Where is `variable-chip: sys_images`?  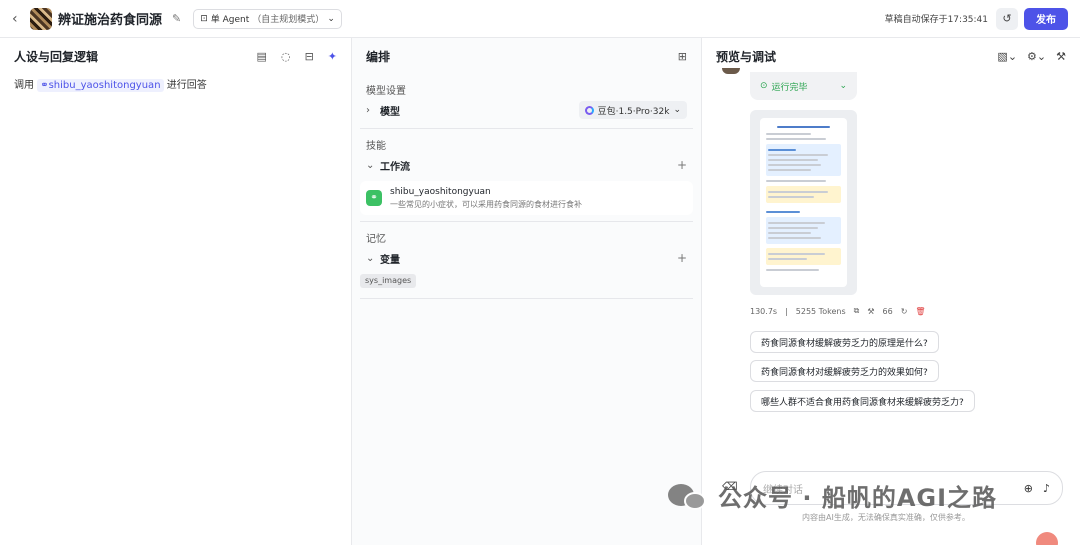
variable-chip: sys_images is located at coordinates (388, 281).